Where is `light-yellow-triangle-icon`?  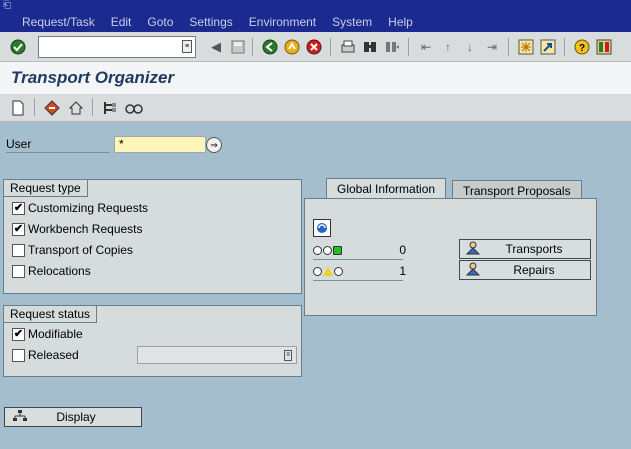 light-yellow-triangle-icon is located at coordinates (328, 271).